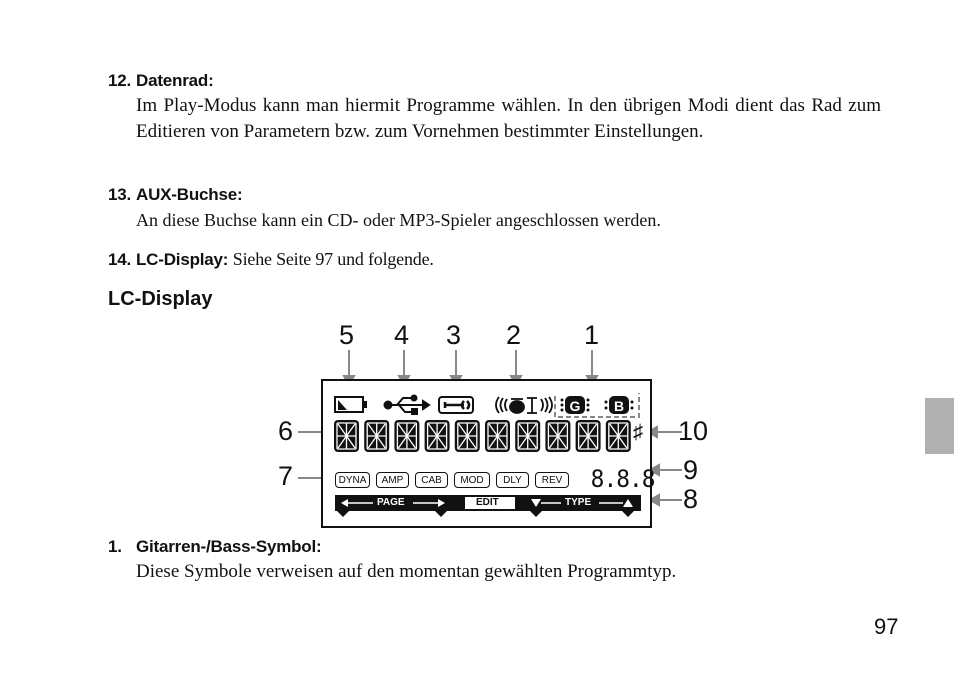 The image size is (954, 673). Describe the element at coordinates (350, 404) in the screenshot. I see `battery-icon` at that location.